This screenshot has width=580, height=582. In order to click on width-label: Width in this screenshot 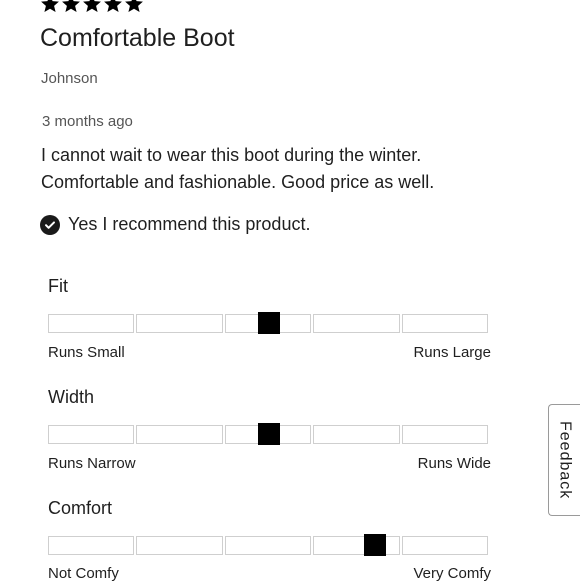, I will do `click(71, 397)`.